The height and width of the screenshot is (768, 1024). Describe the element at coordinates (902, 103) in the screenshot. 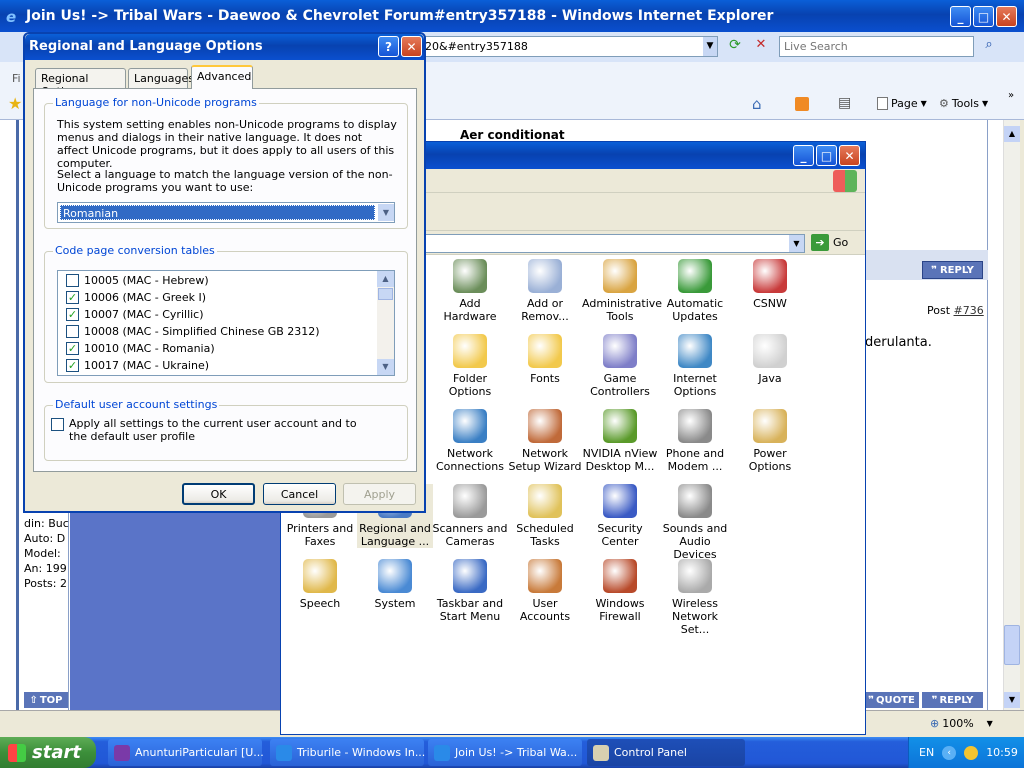

I see `page-menu: Page ▼` at that location.